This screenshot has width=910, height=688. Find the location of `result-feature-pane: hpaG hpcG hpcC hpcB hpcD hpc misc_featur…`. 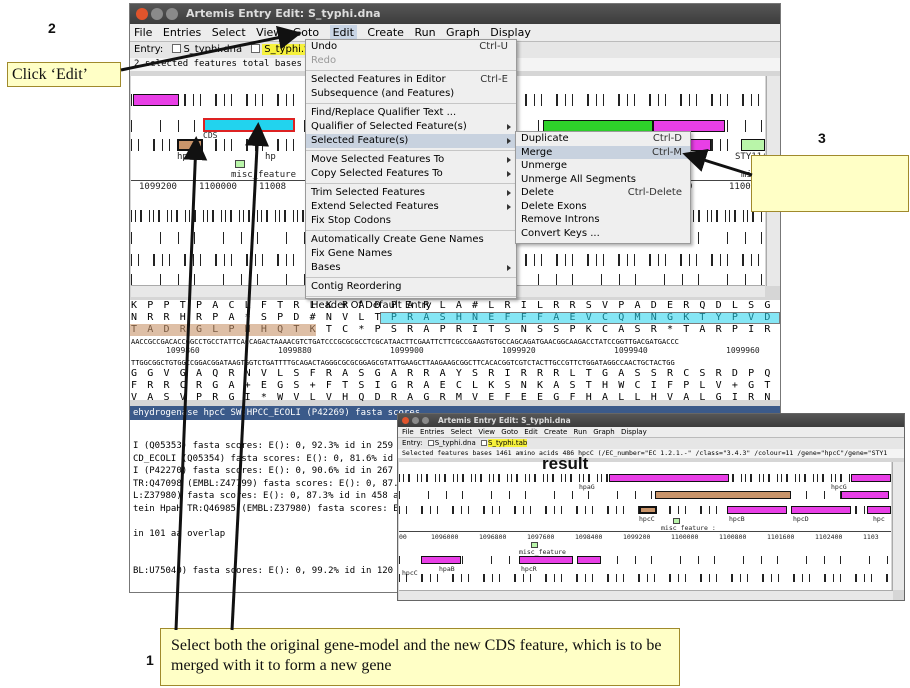

result-feature-pane: hpaG hpcG hpcC hpcB hpcD hpc misc_featur… is located at coordinates (645, 526).